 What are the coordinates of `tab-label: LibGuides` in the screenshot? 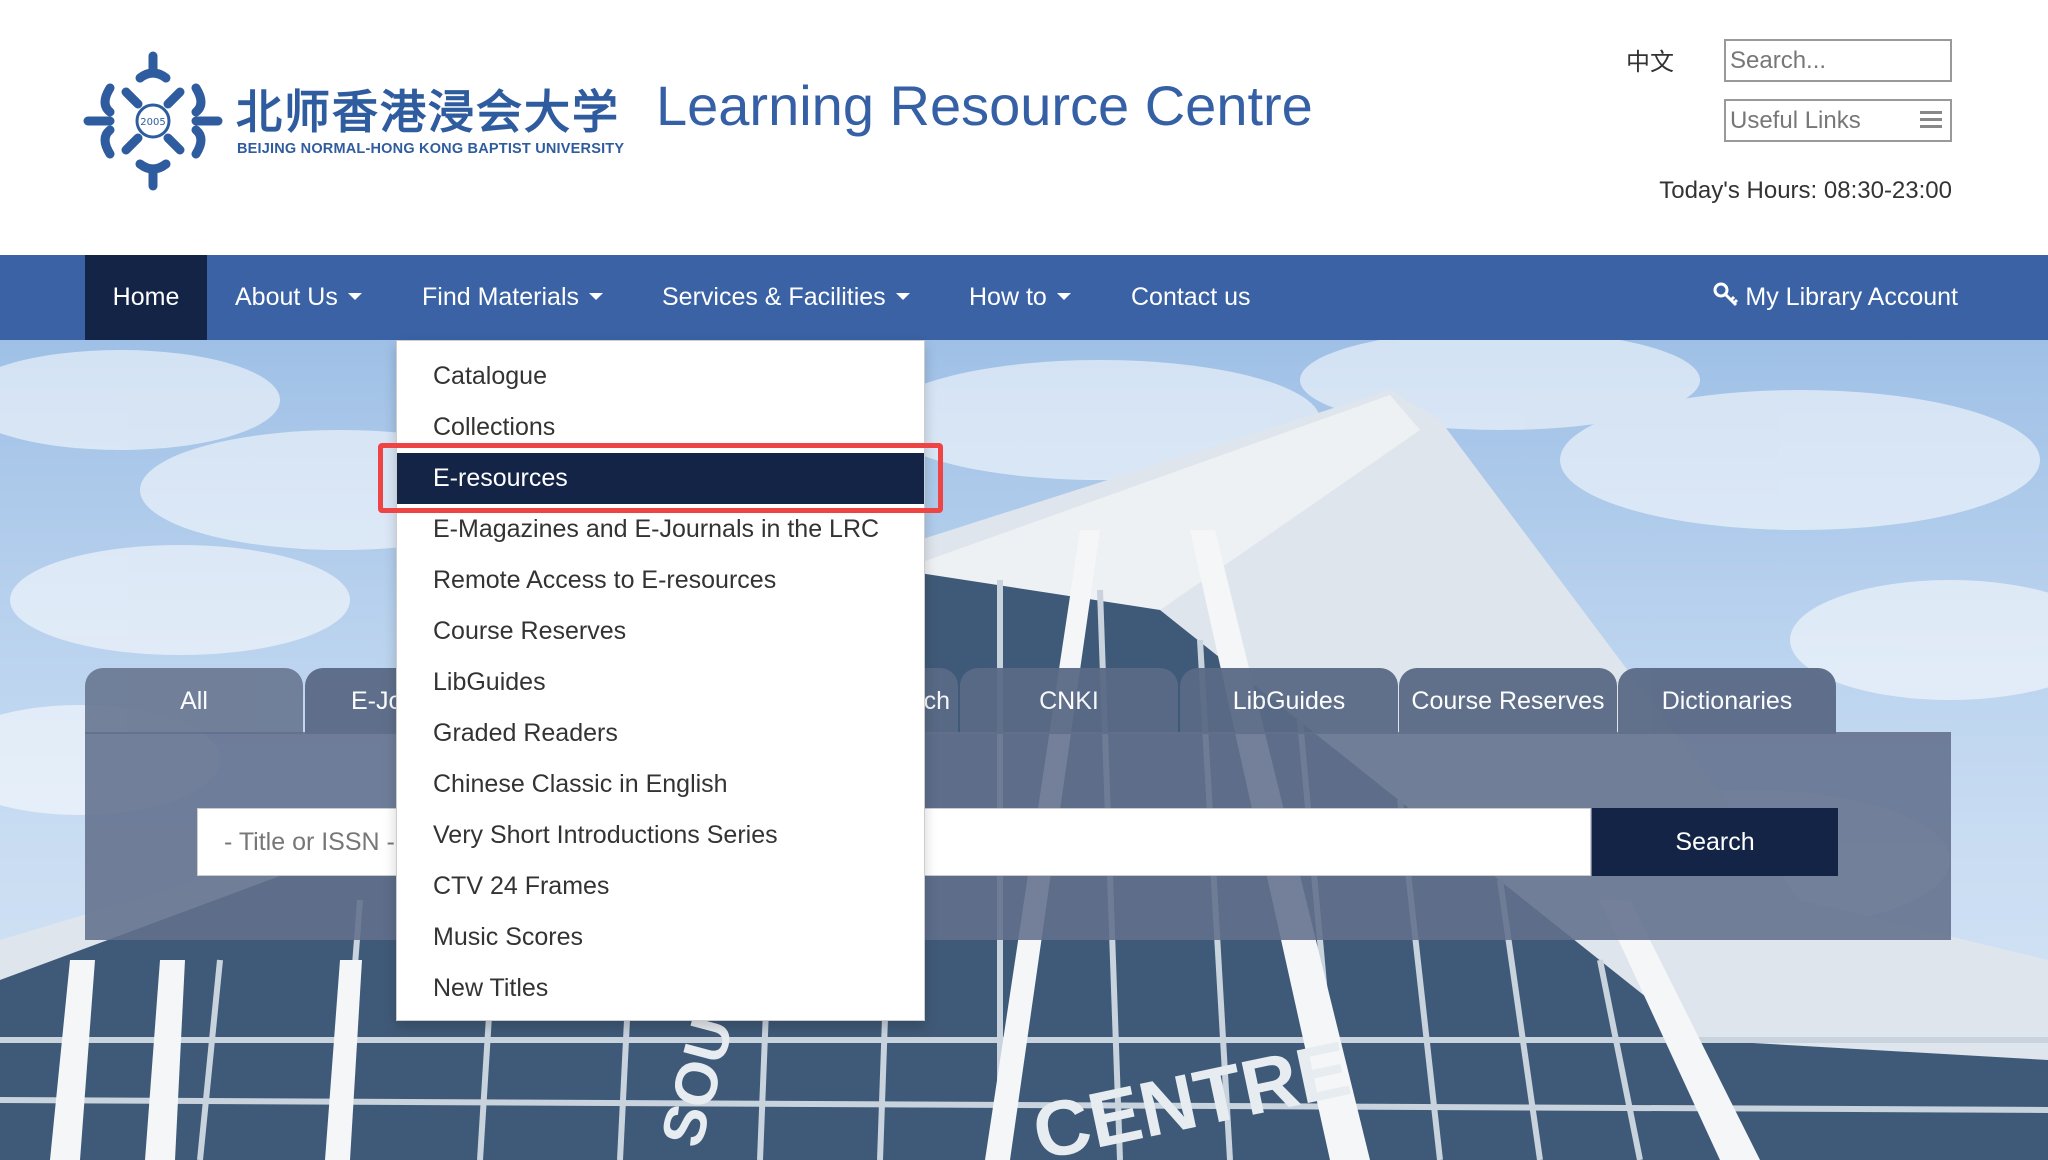 It's located at (1289, 701).